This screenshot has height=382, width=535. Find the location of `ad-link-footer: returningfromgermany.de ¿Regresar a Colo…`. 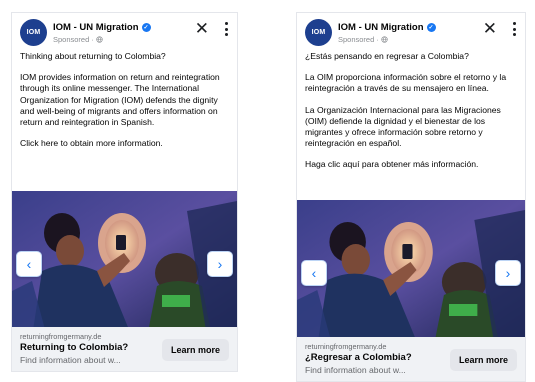

ad-link-footer: returningfromgermany.de ¿Regresar a Colo… is located at coordinates (411, 359).